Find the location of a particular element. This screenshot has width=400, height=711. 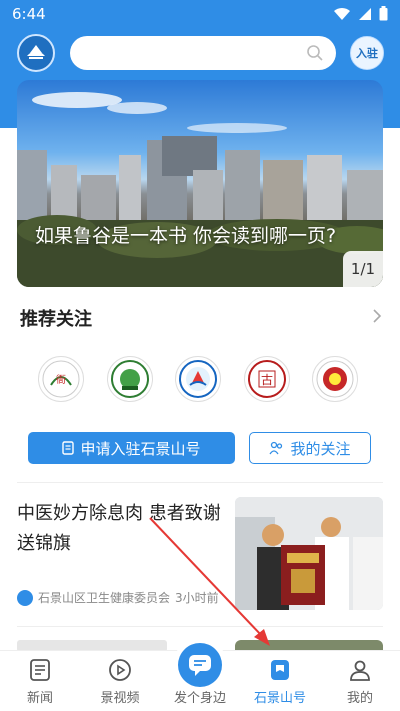

account-emblem-icon: 衙 is located at coordinates (61, 379).